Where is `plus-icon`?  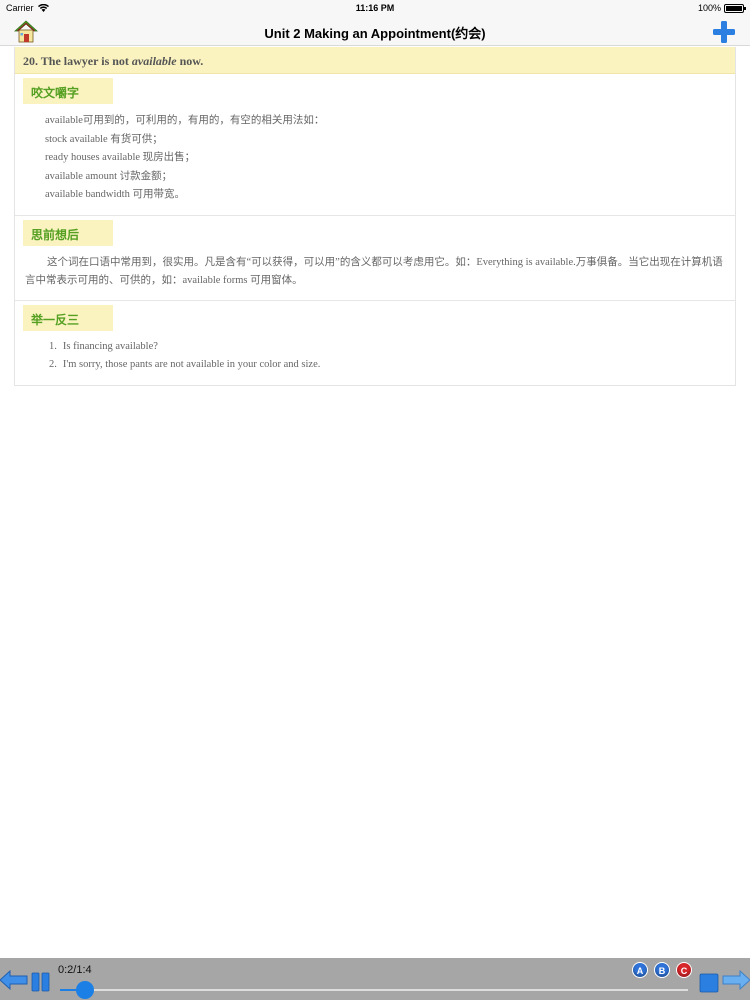
plus-icon is located at coordinates (724, 32).